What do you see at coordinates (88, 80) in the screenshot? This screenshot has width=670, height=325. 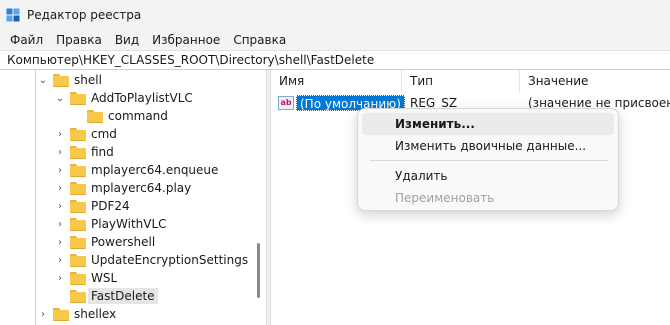 I see `tree-item-label: shell` at bounding box center [88, 80].